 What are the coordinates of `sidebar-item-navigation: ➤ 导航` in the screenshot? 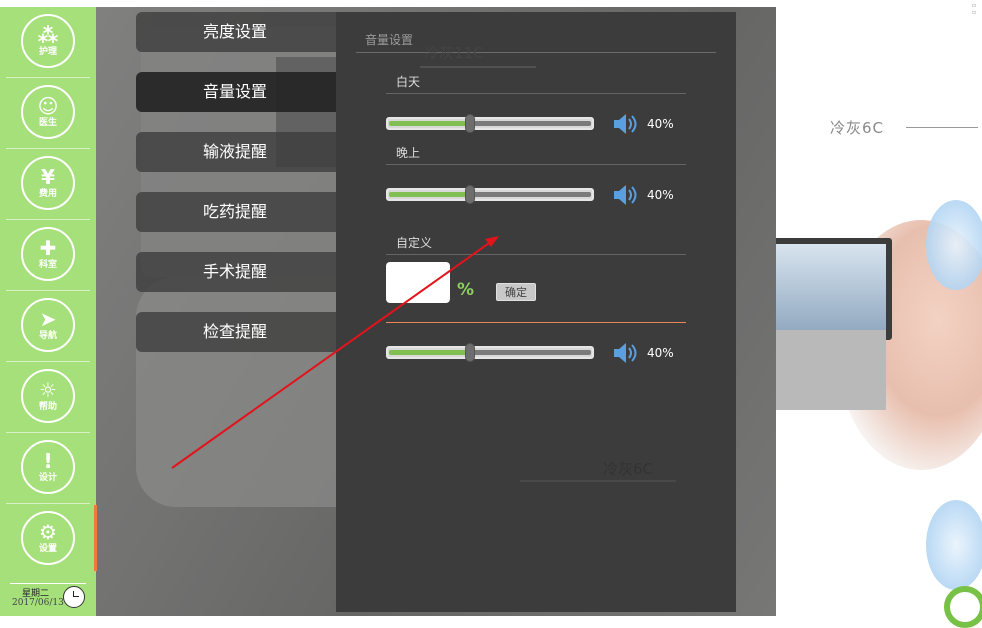 It's located at (48, 328).